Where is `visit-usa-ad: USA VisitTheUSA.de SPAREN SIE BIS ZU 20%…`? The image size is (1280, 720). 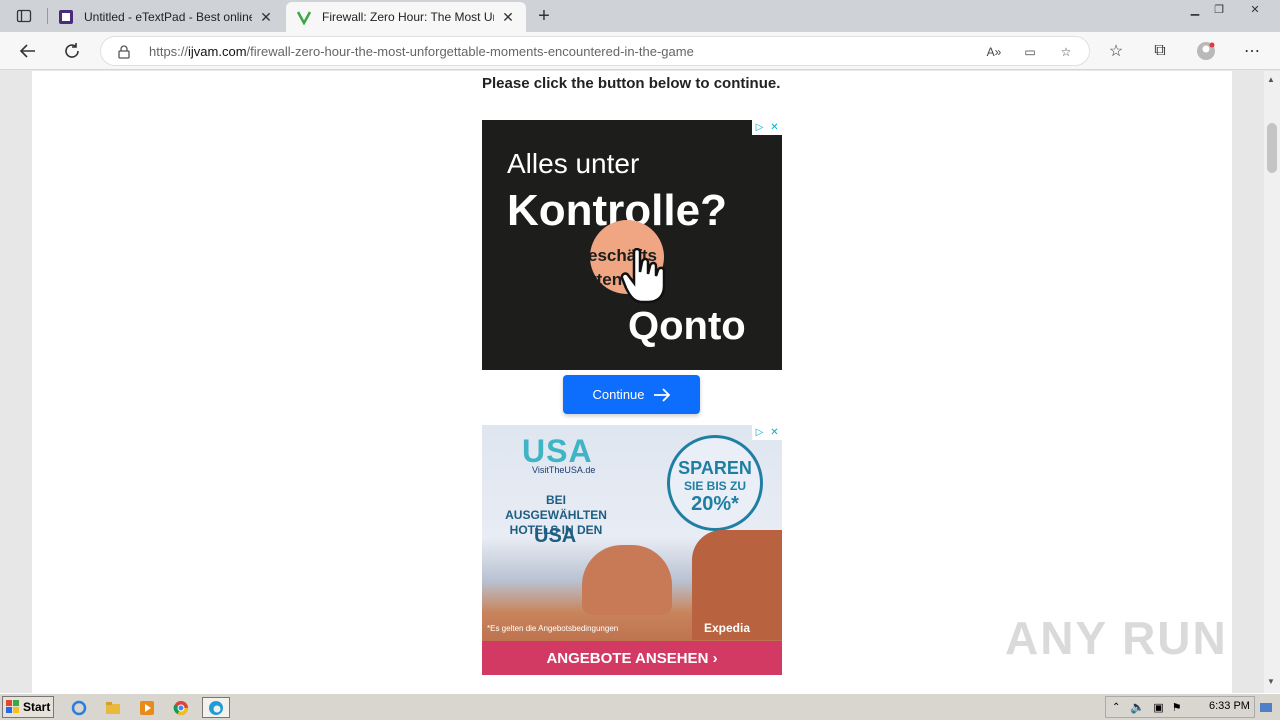
visit-usa-ad: USA VisitTheUSA.de SPAREN SIE BIS ZU 20%… is located at coordinates (632, 550).